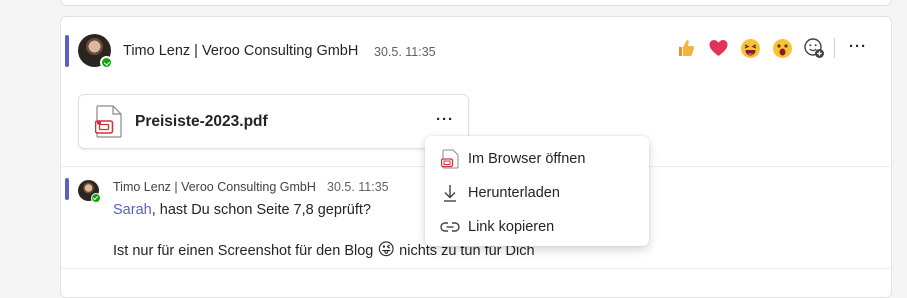  Describe the element at coordinates (405, 52) in the screenshot. I see `post-timestamp: 30.5. 11:35` at that location.